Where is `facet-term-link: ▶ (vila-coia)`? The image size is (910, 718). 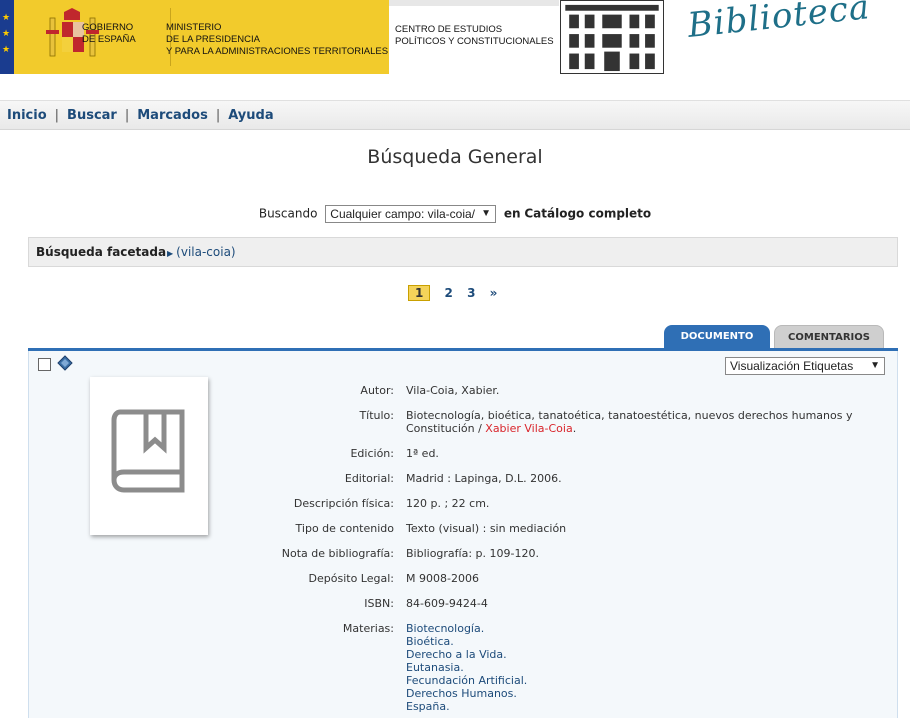 facet-term-link: ▶ (vila-coia) is located at coordinates (201, 252).